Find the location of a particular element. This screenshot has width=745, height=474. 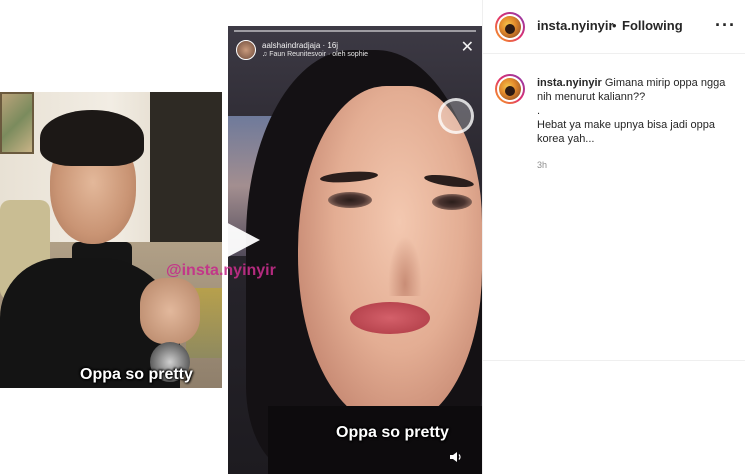

play-icon is located at coordinates (240, 240).